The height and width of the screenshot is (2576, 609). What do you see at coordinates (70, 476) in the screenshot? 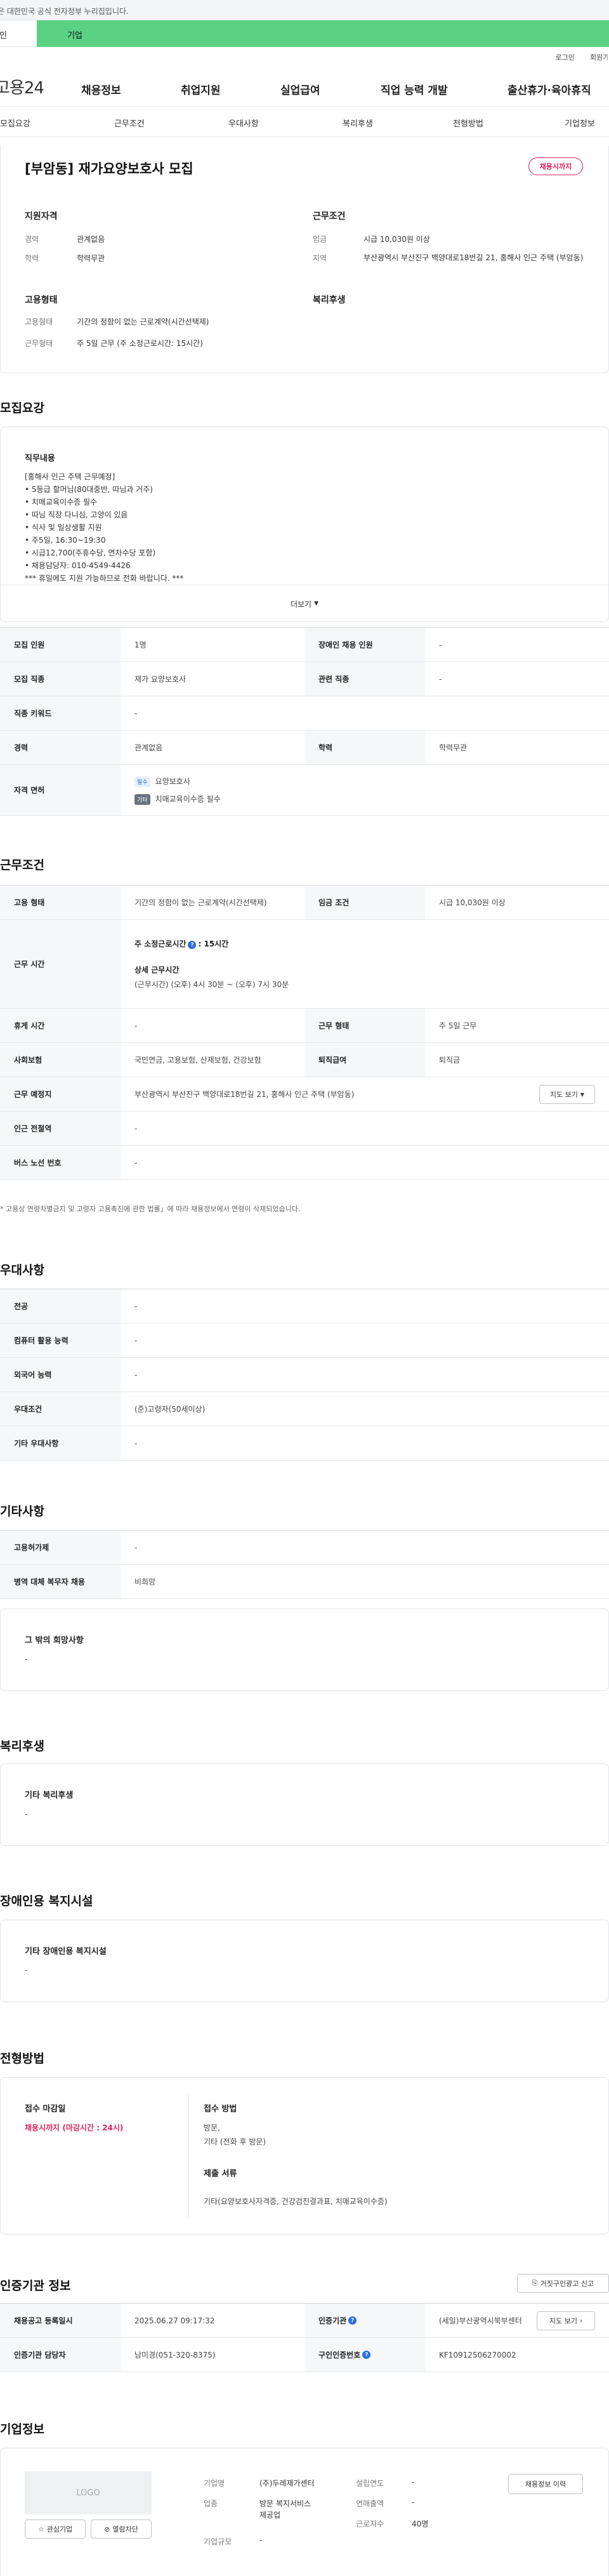
I see `duty-line: [홍해사 인근 주택 근무예정]` at bounding box center [70, 476].